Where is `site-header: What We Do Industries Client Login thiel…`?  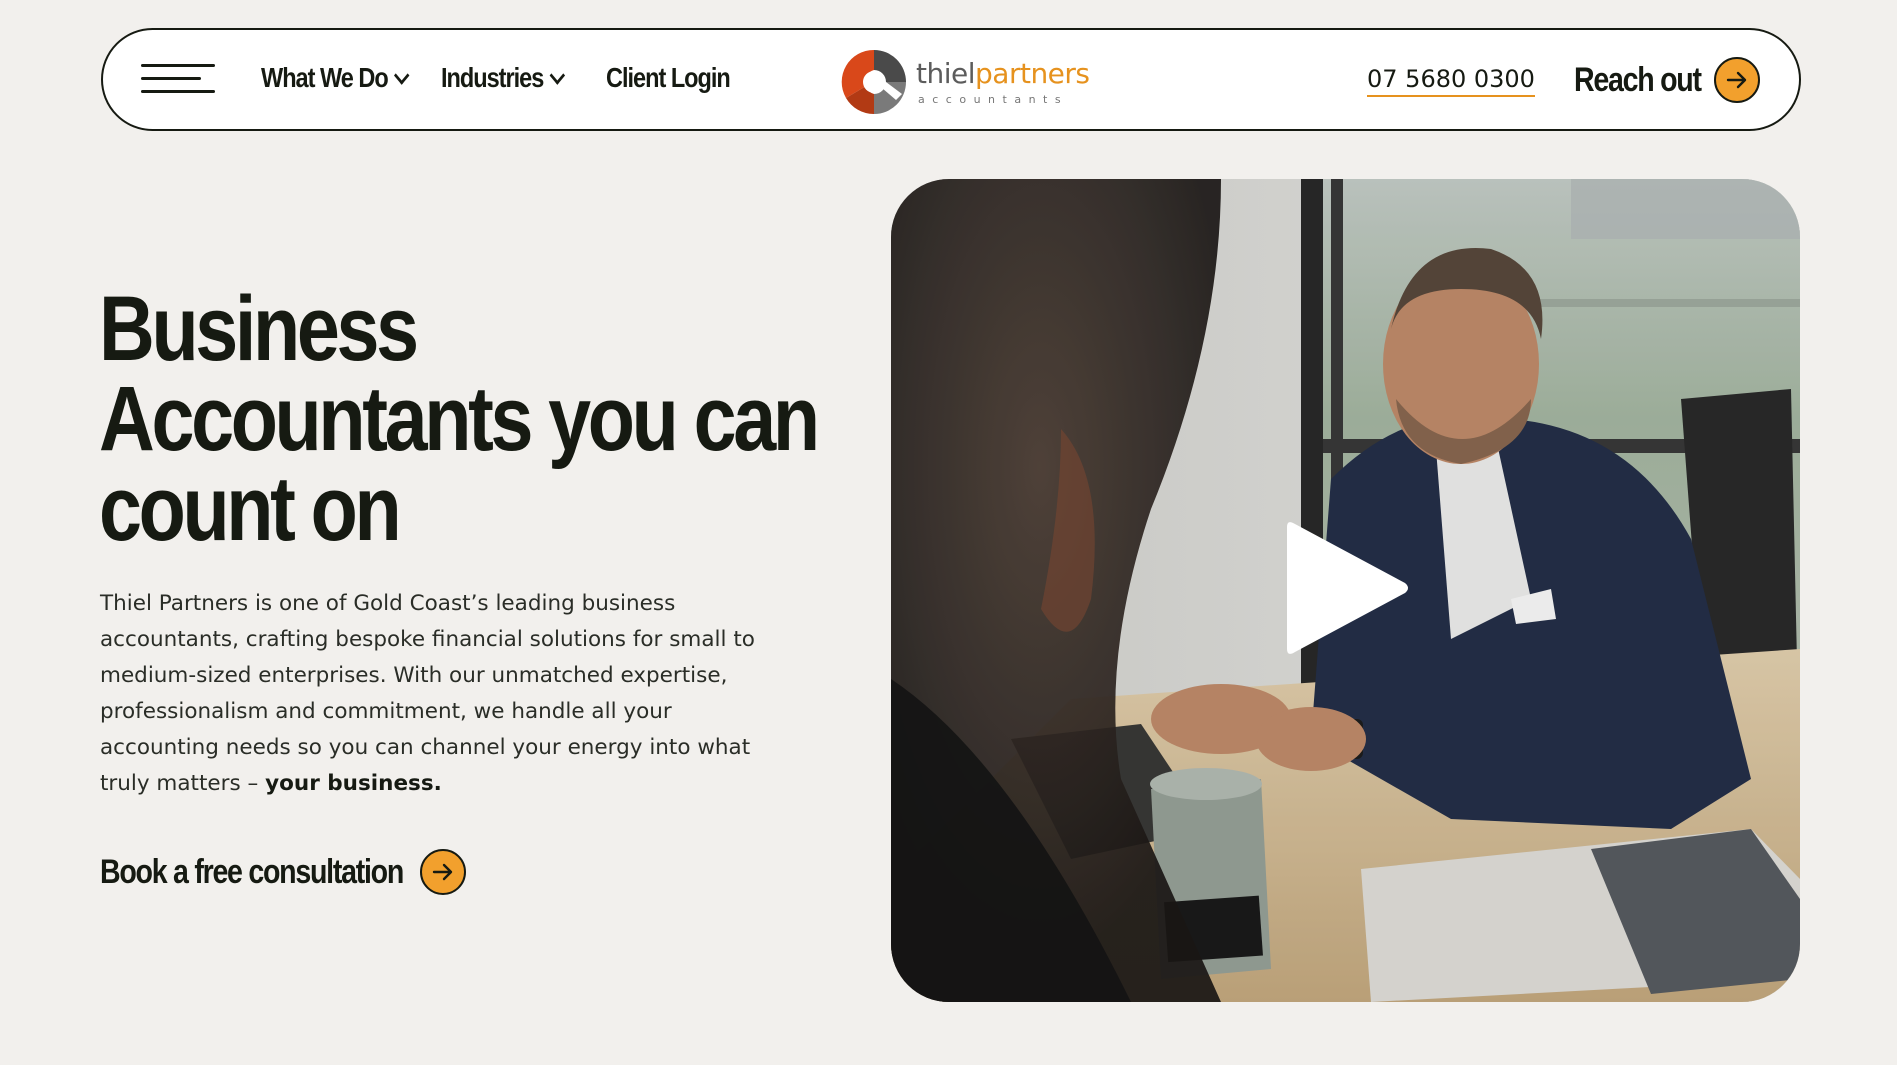 site-header: What We Do Industries Client Login thiel… is located at coordinates (951, 79).